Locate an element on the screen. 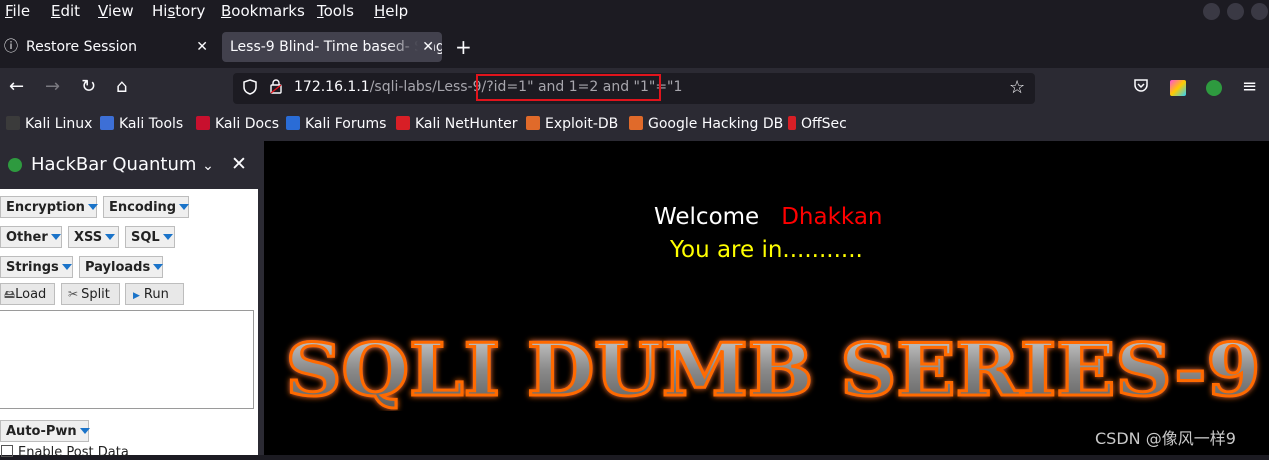  menu-tools-rest: ools is located at coordinates (338, 11).